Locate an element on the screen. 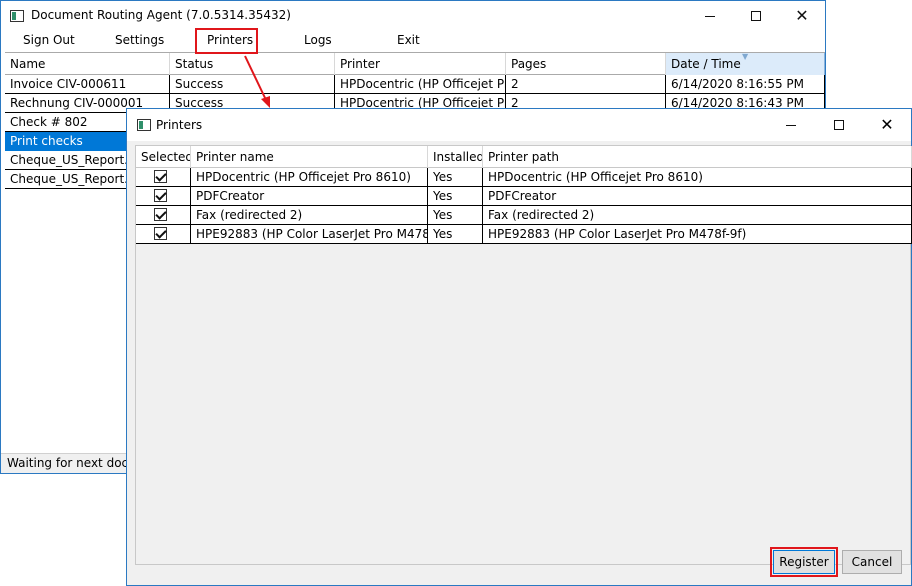  printer-row: PDFCreator Yes PDFCreator is located at coordinates (524, 196).